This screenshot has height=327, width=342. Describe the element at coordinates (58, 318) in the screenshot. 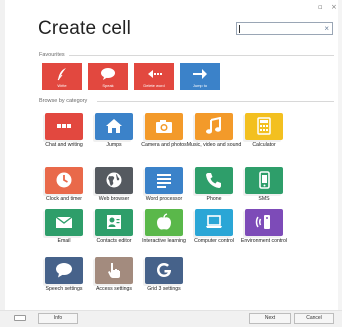

I see `info-button: Info` at that location.